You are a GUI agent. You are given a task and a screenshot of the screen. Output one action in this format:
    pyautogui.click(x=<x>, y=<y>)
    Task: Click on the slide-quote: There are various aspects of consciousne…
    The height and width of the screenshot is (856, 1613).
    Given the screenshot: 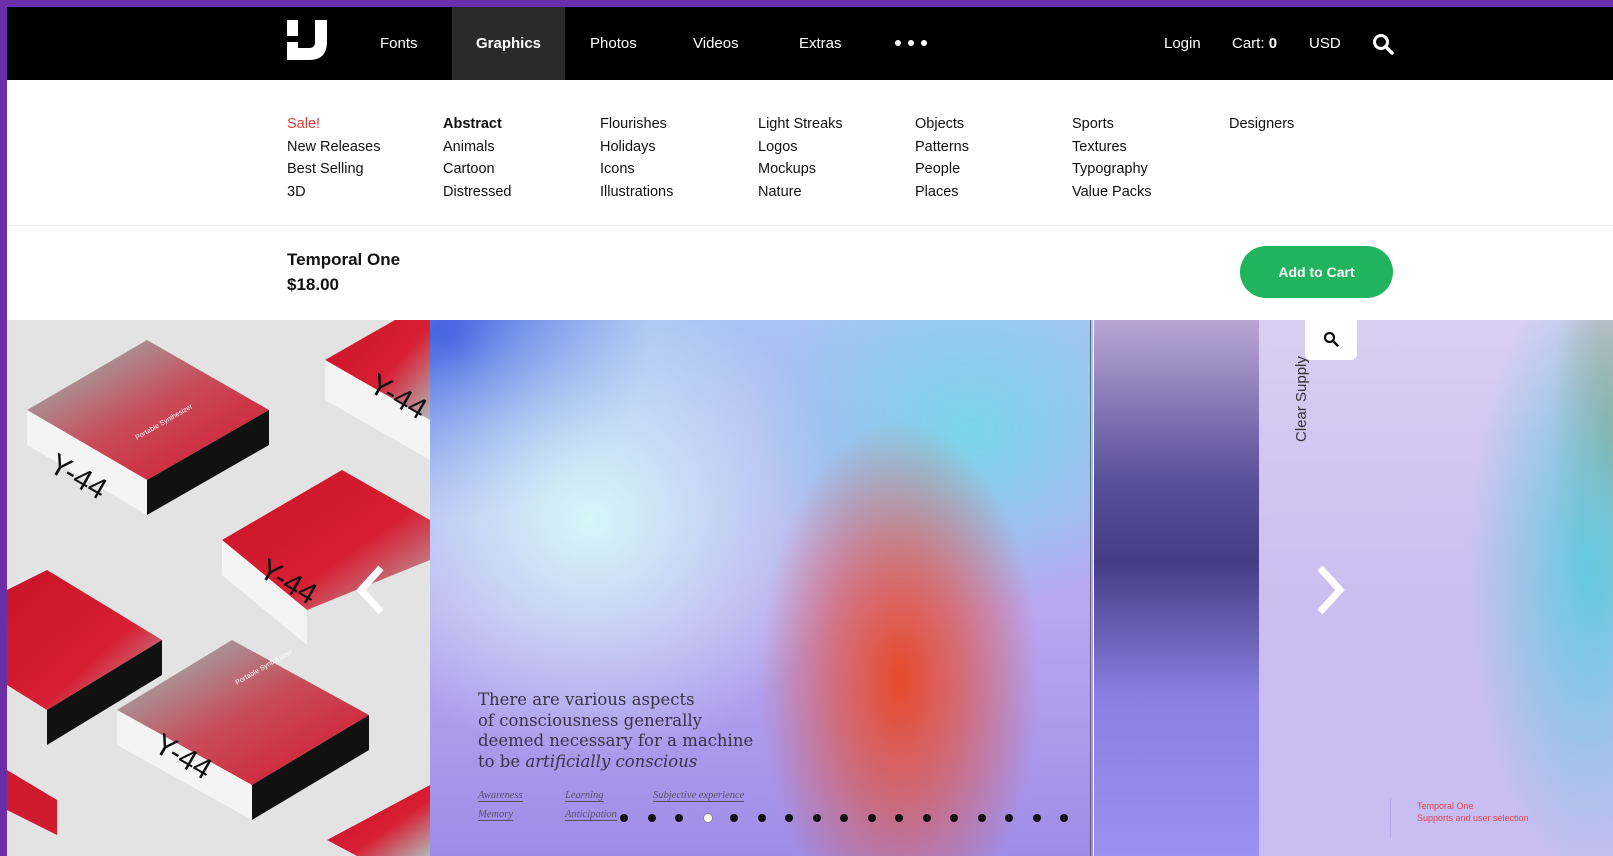 What is the action you would take?
    pyautogui.click(x=616, y=730)
    